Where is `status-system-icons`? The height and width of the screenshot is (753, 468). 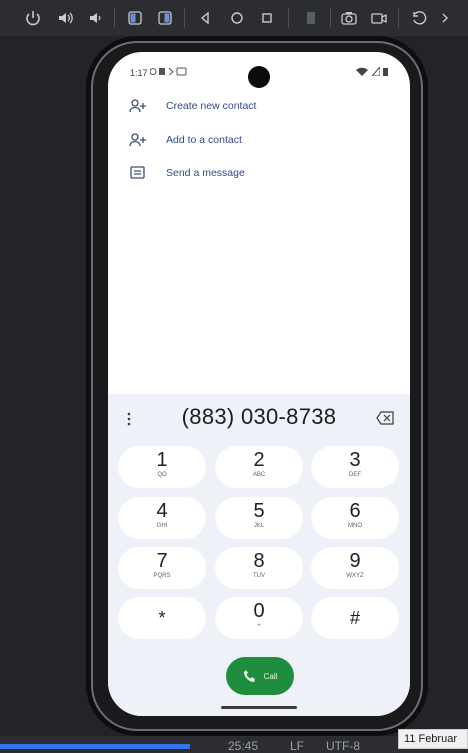
status-system-icons is located at coordinates (371, 71).